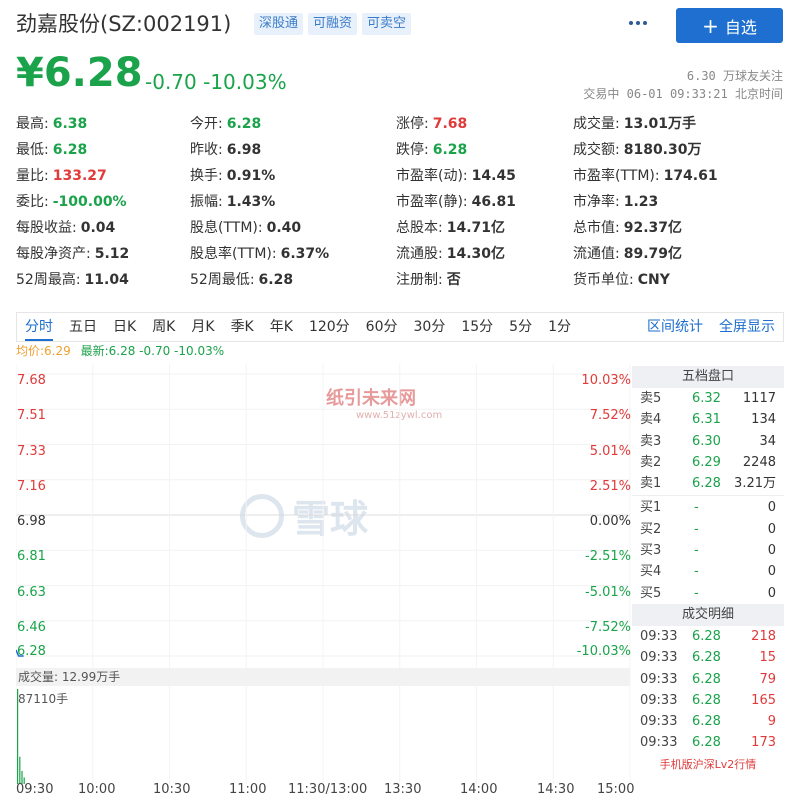 The height and width of the screenshot is (806, 797). What do you see at coordinates (242, 327) in the screenshot?
I see `tab-period: 季K` at bounding box center [242, 327].